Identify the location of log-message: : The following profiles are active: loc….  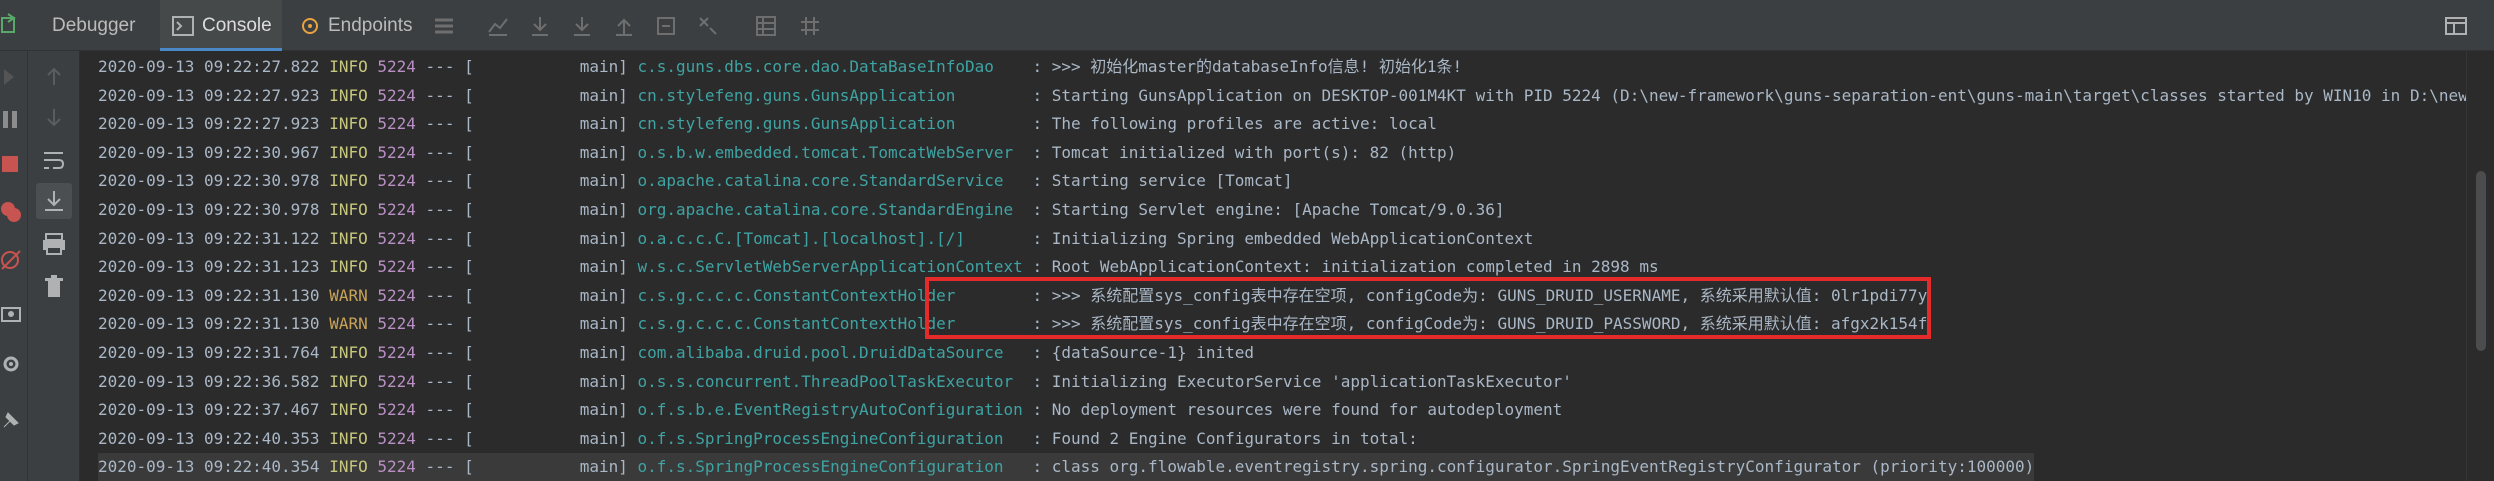
(1235, 123).